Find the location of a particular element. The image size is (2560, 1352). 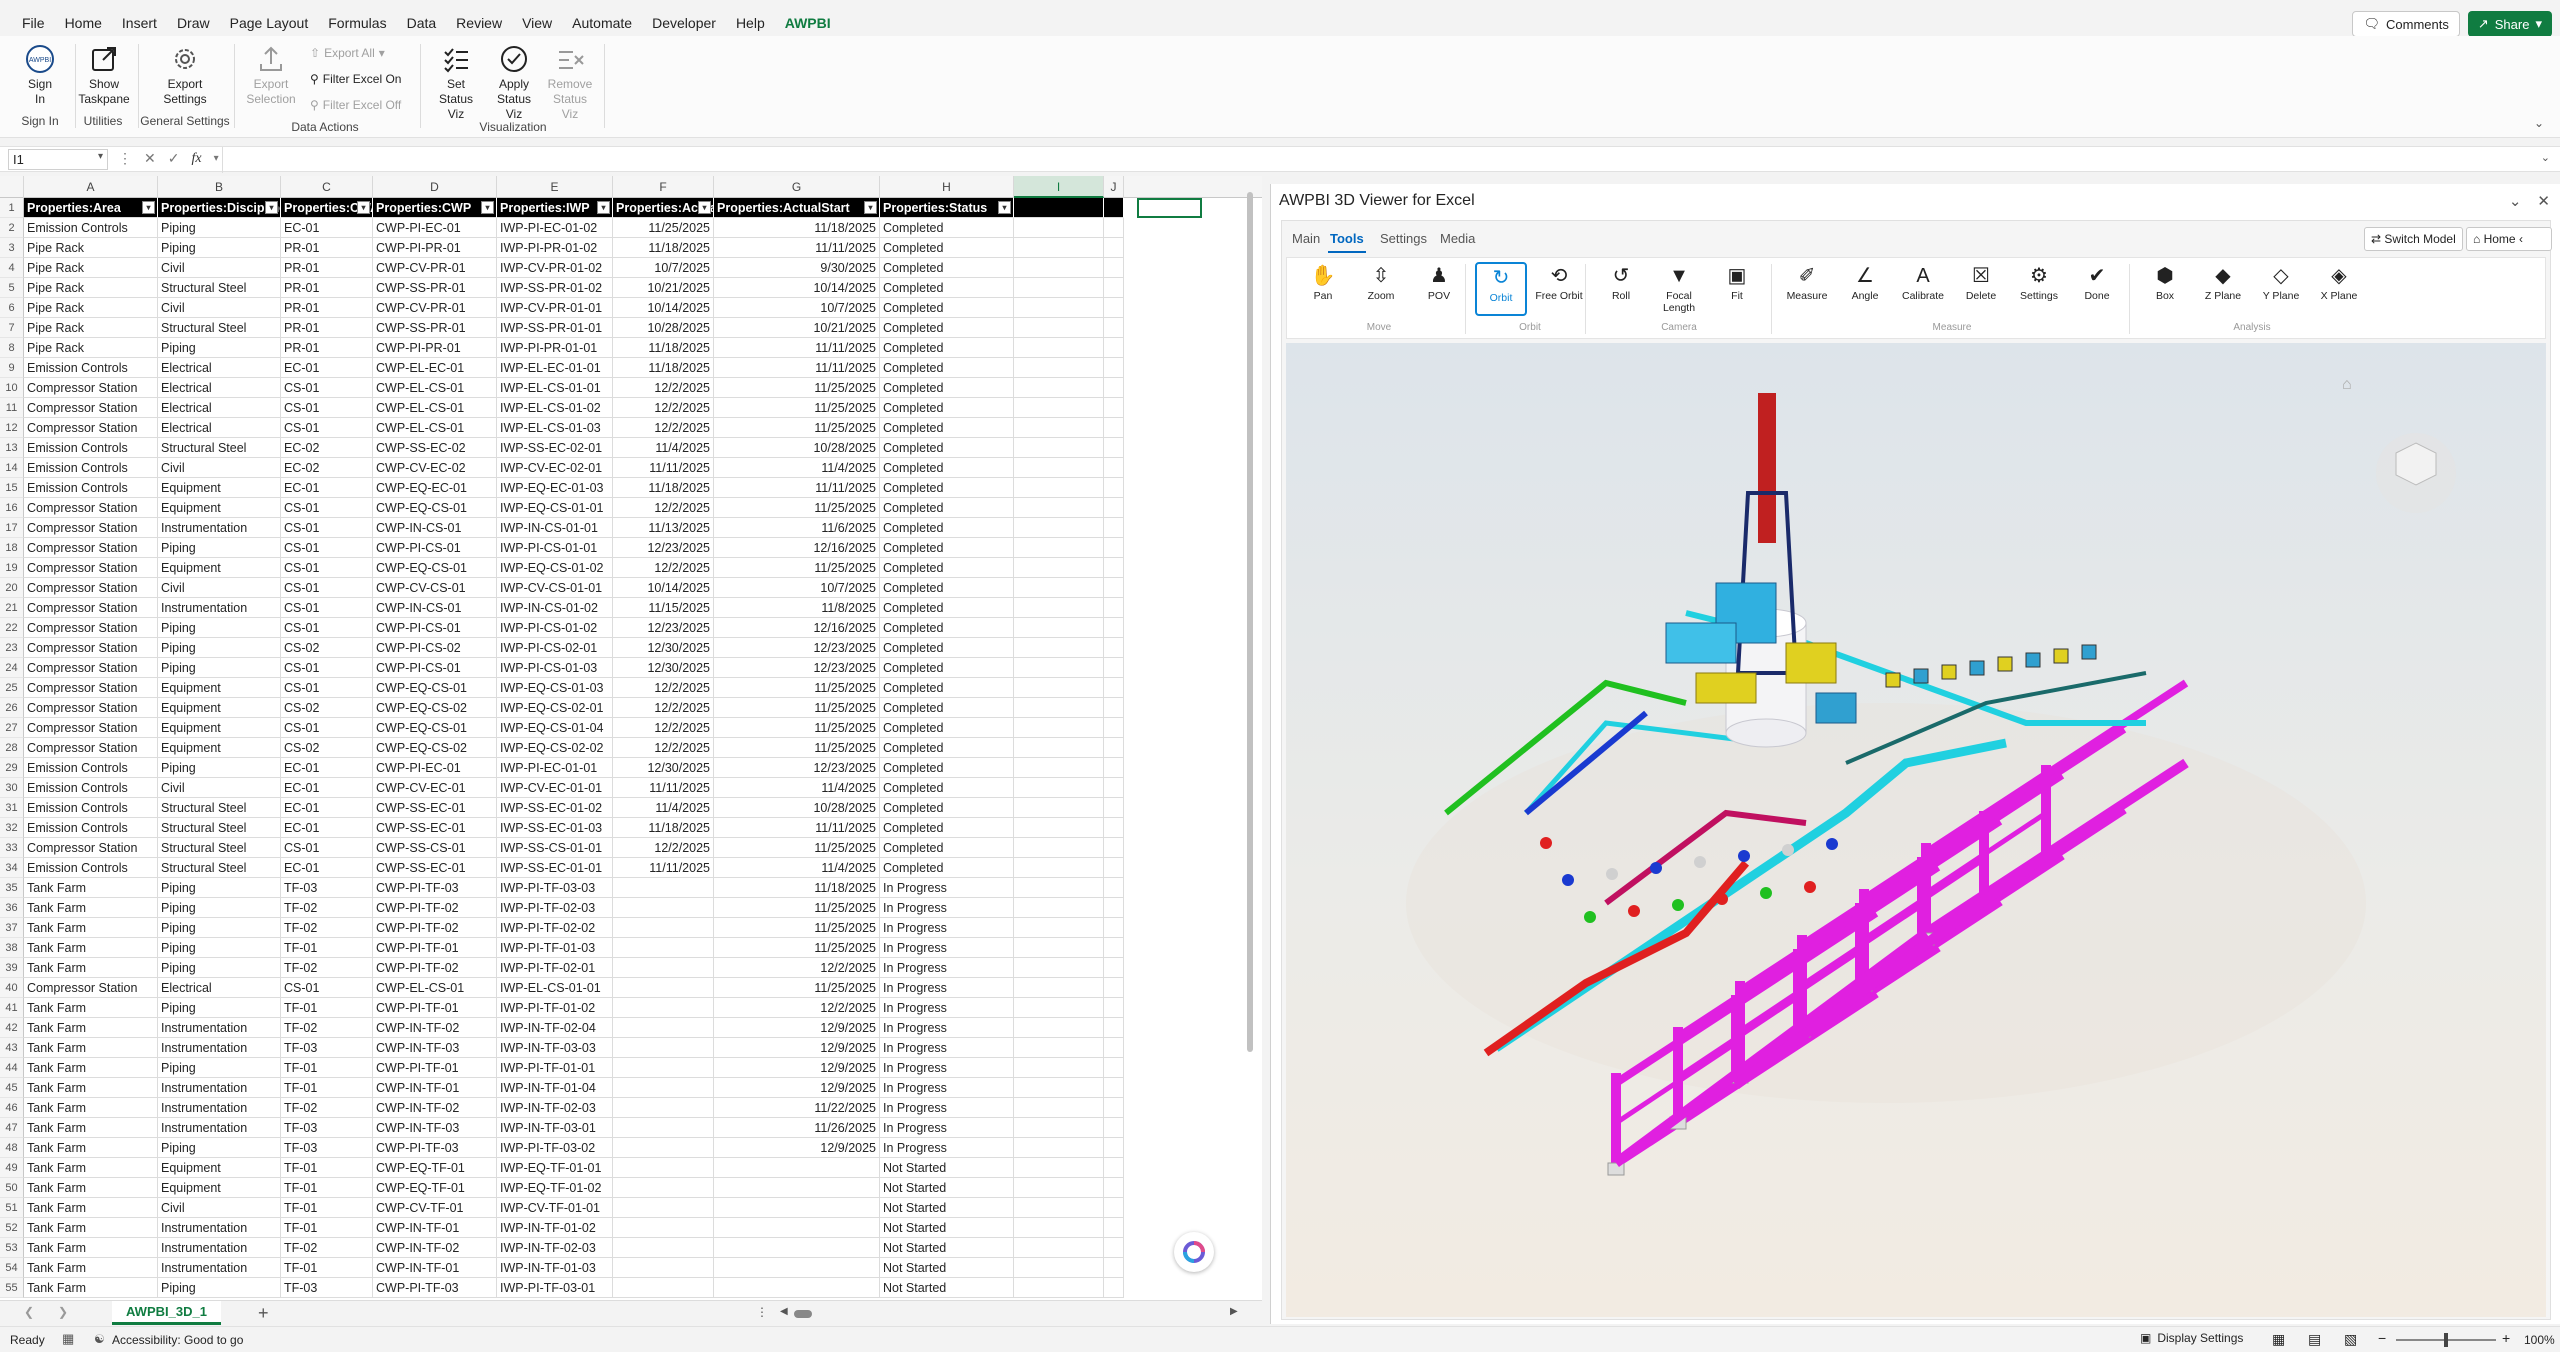

filter-dropdown-icon: ▾ is located at coordinates (603, 207).